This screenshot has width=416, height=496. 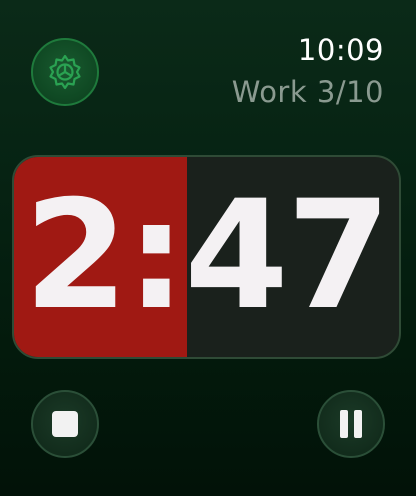 I want to click on stop-button, so click(x=65, y=424).